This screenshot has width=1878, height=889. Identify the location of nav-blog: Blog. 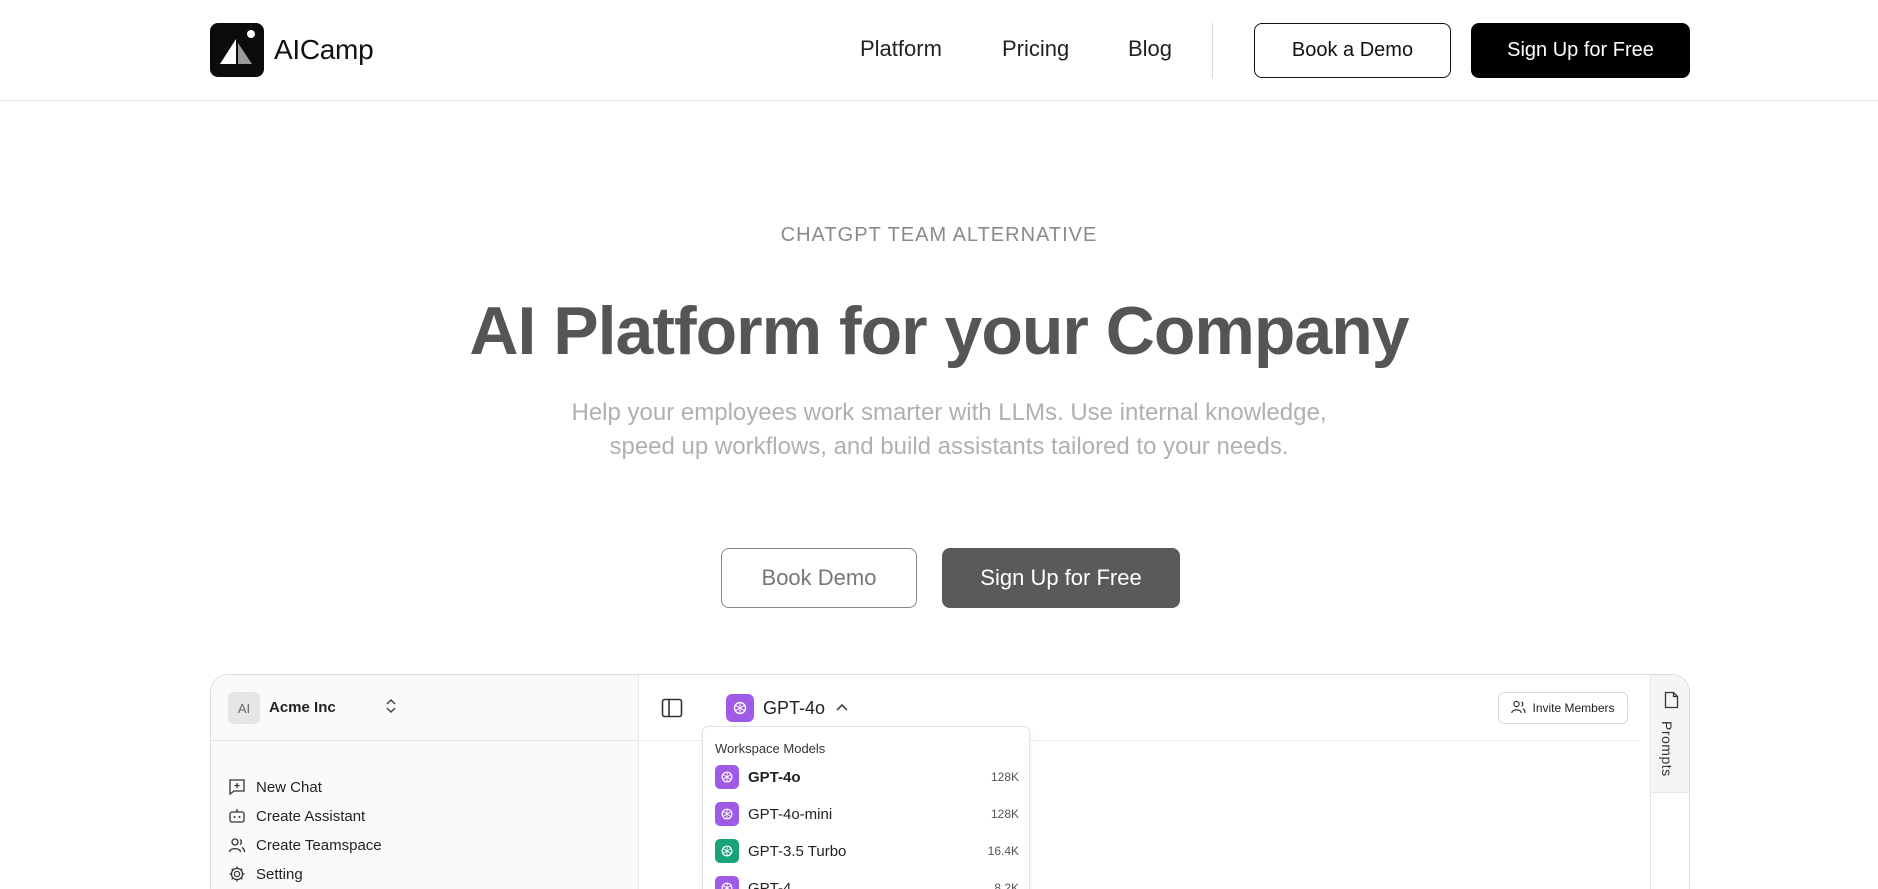
(1150, 49).